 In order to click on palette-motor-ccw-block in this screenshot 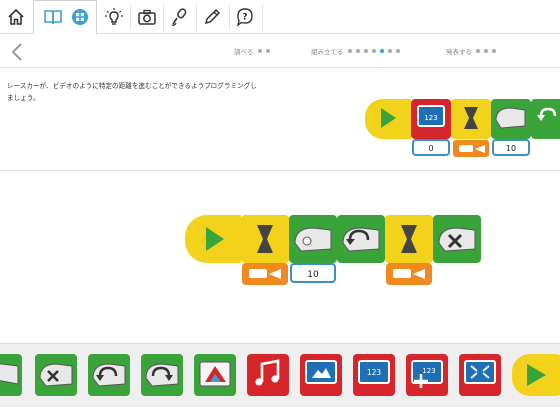, I will do `click(109, 375)`.